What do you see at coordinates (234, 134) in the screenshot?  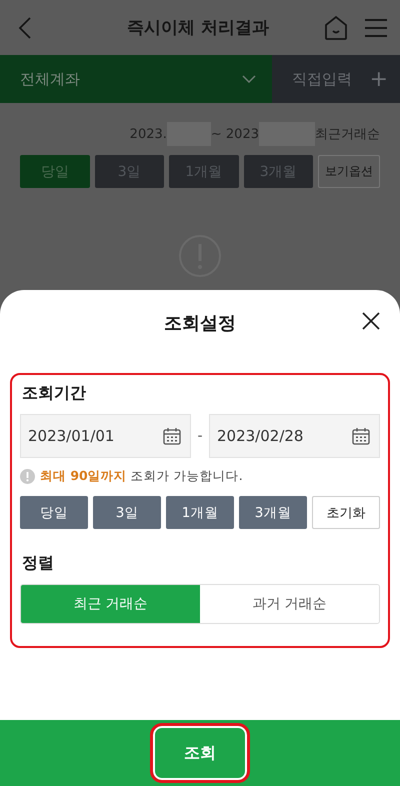 I see `end-date-text: ~ 2023` at bounding box center [234, 134].